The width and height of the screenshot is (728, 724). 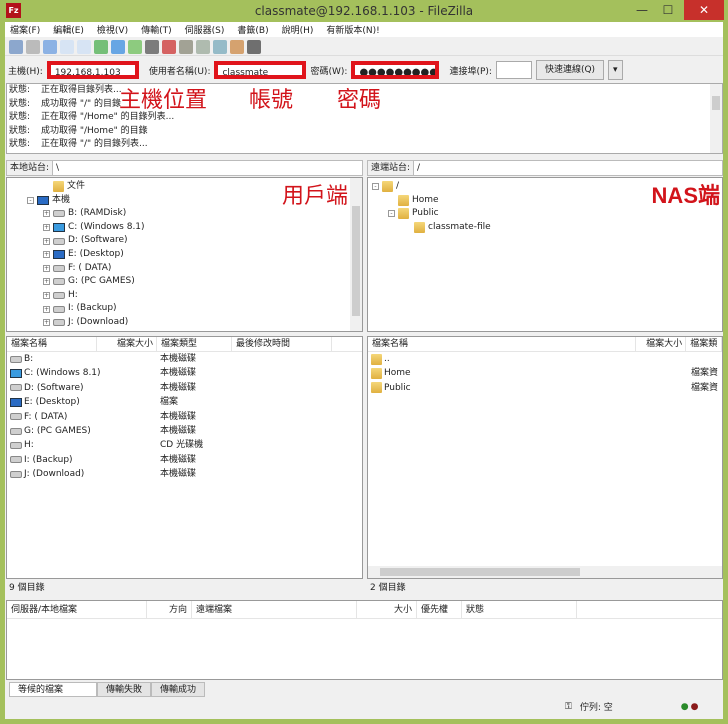 What do you see at coordinates (252, 29) in the screenshot?
I see `menu-item: 書籤(B)` at bounding box center [252, 29].